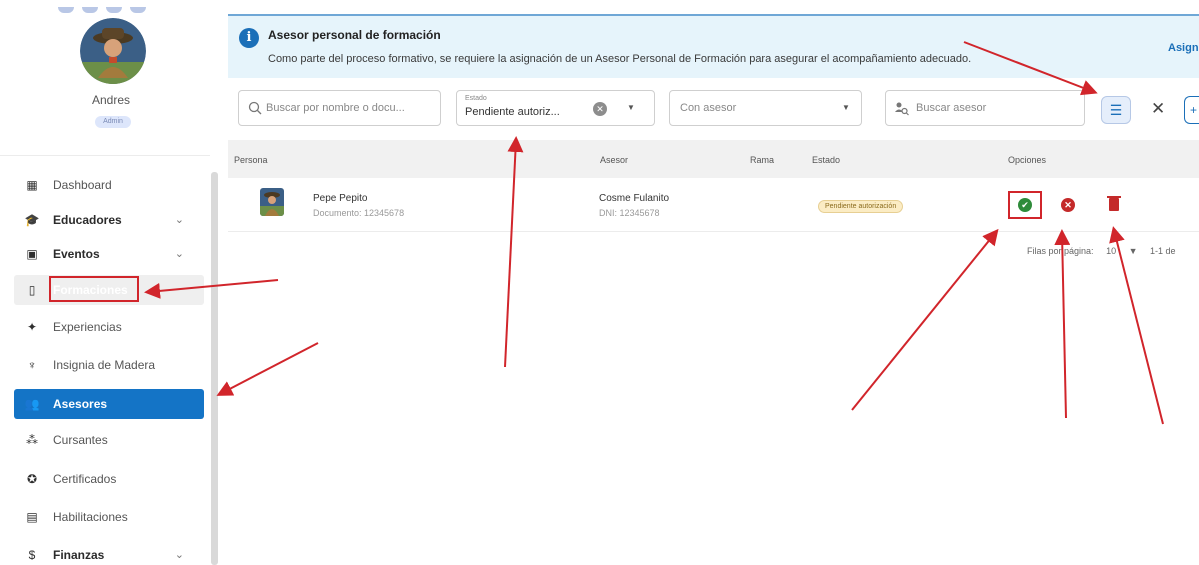  Describe the element at coordinates (255, 108) in the screenshot. I see `search-icon` at that location.